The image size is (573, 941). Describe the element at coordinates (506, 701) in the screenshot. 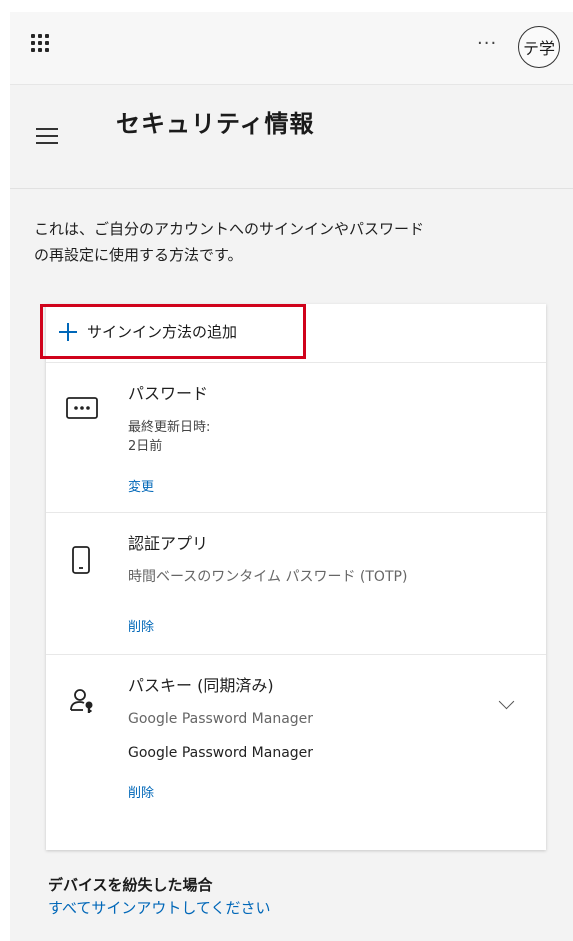

I see `chevron-down-icon` at that location.